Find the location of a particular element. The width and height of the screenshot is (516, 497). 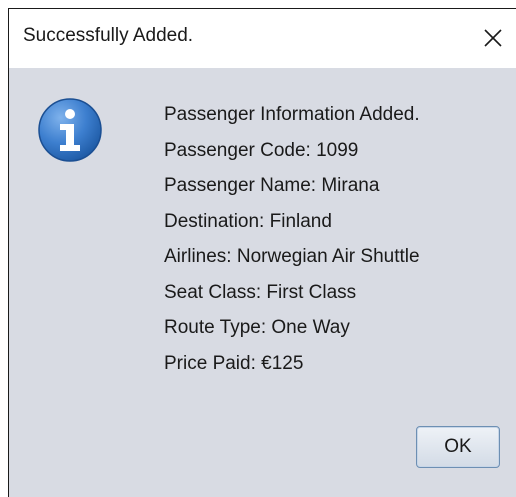

message-line: Route Type: One Way is located at coordinates (257, 327).